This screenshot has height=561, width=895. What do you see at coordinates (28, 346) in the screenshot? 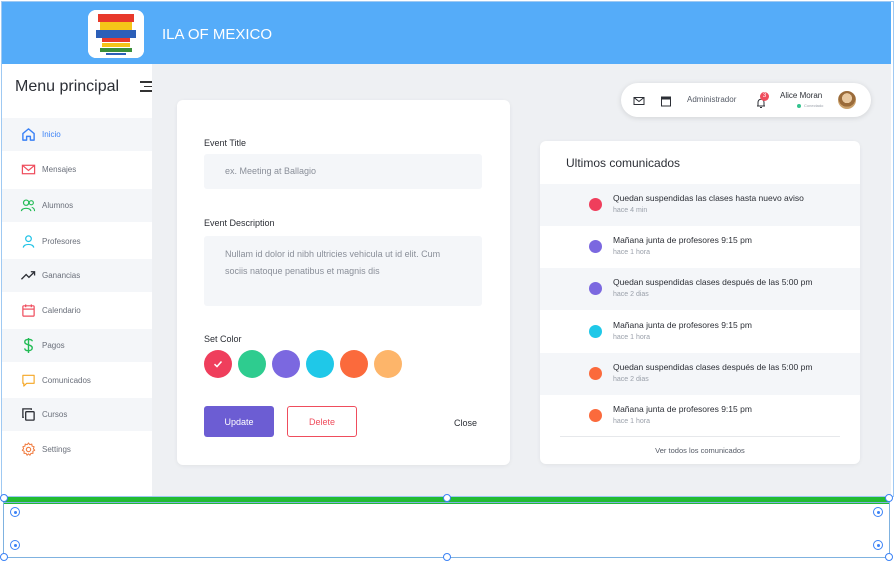
I see `dollar-icon` at bounding box center [28, 346].